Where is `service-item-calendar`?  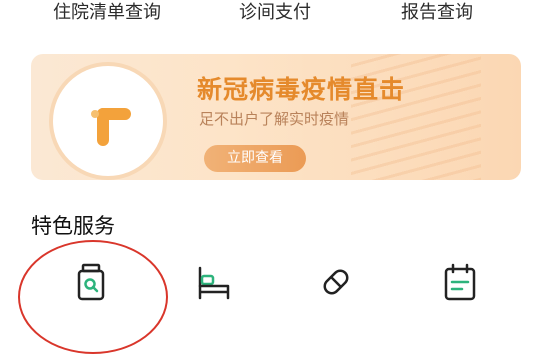 service-item-calendar is located at coordinates (460, 291).